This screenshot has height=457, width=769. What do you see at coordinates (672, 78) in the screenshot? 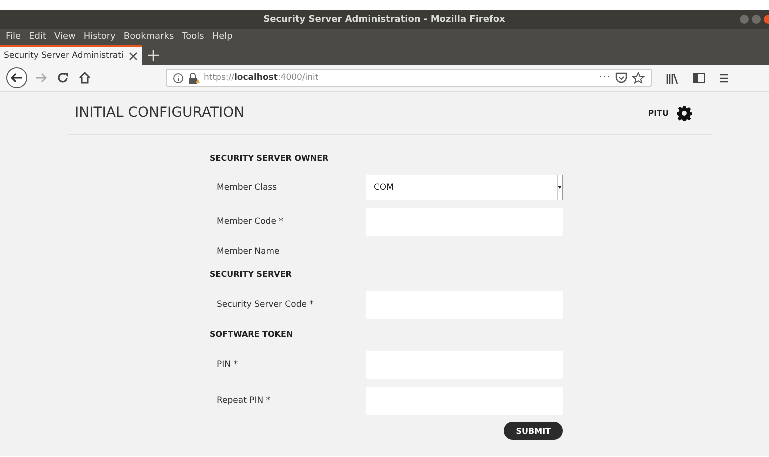
I see `library-icon` at bounding box center [672, 78].